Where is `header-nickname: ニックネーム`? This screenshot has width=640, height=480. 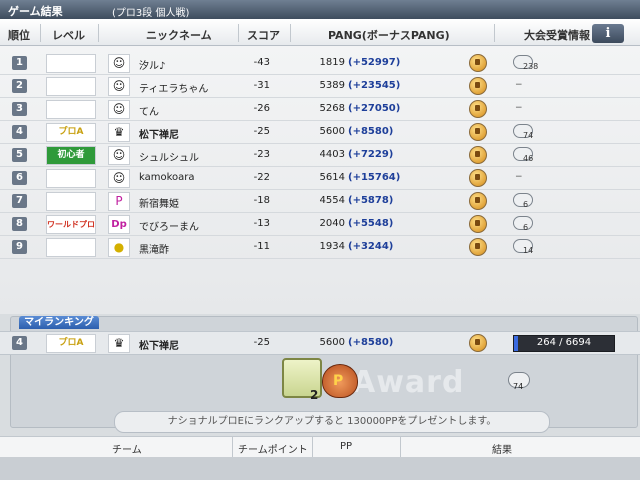 header-nickname: ニックネーム is located at coordinates (179, 35).